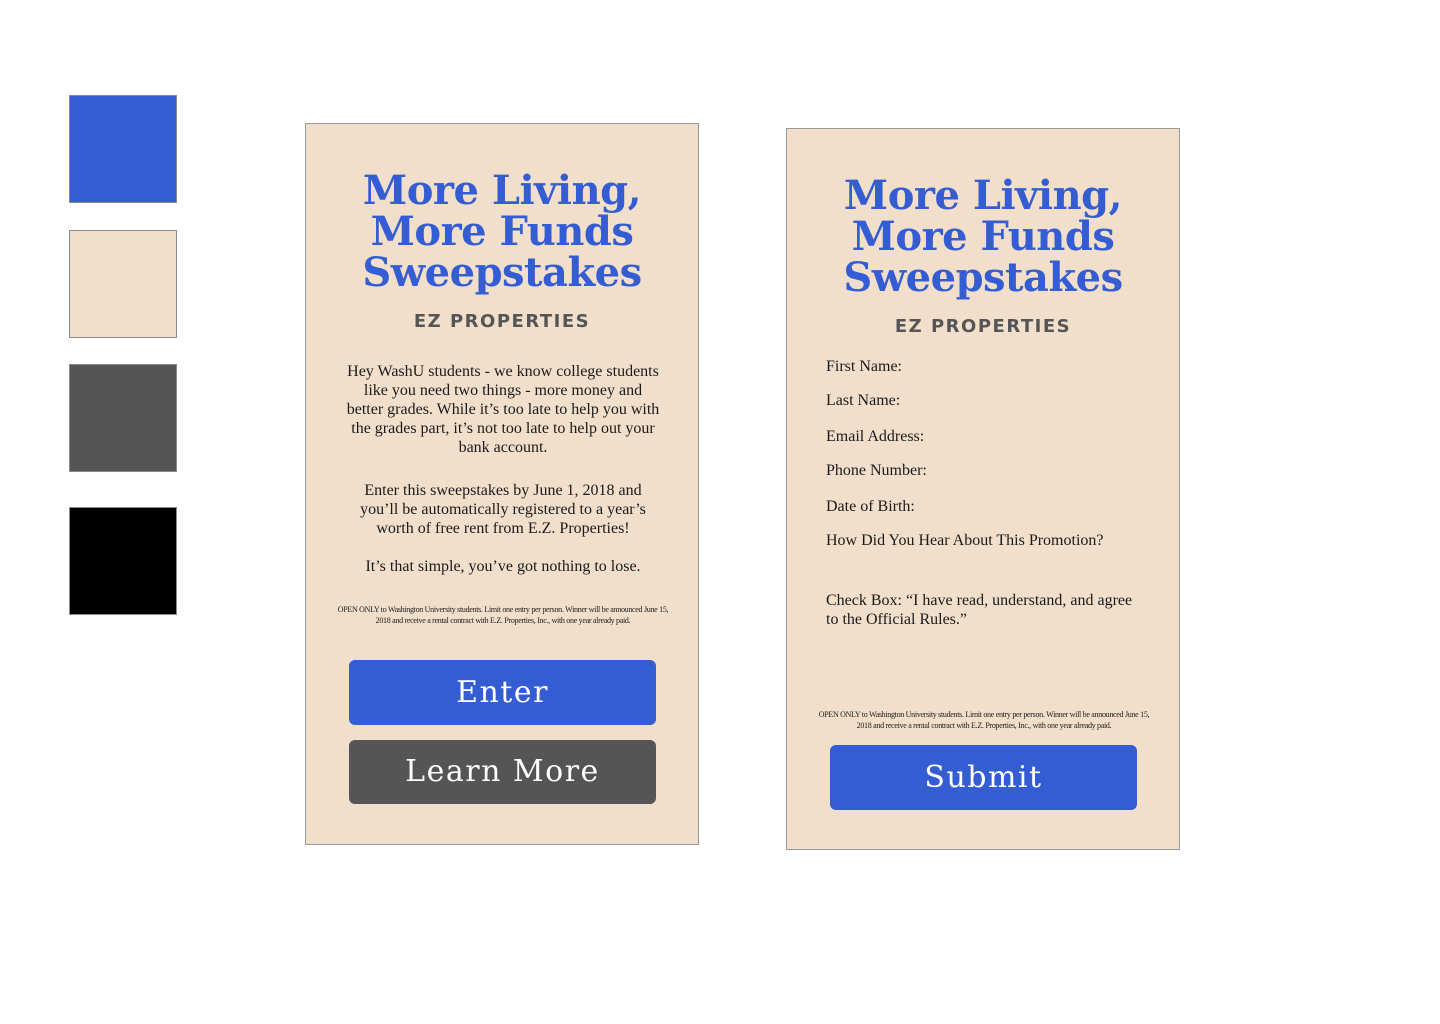  What do you see at coordinates (123, 418) in the screenshot?
I see `swatch-gray` at bounding box center [123, 418].